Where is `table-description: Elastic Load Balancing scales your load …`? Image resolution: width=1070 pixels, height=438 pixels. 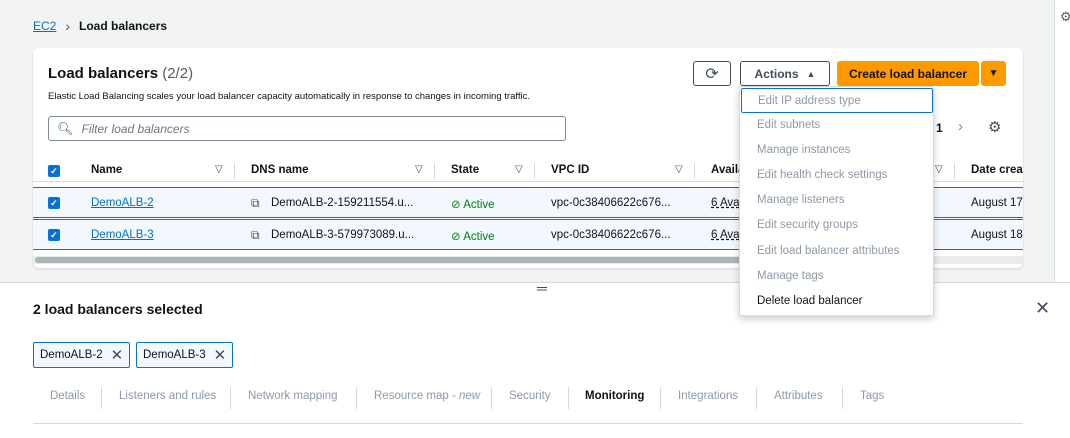 table-description: Elastic Load Balancing scales your load … is located at coordinates (289, 96).